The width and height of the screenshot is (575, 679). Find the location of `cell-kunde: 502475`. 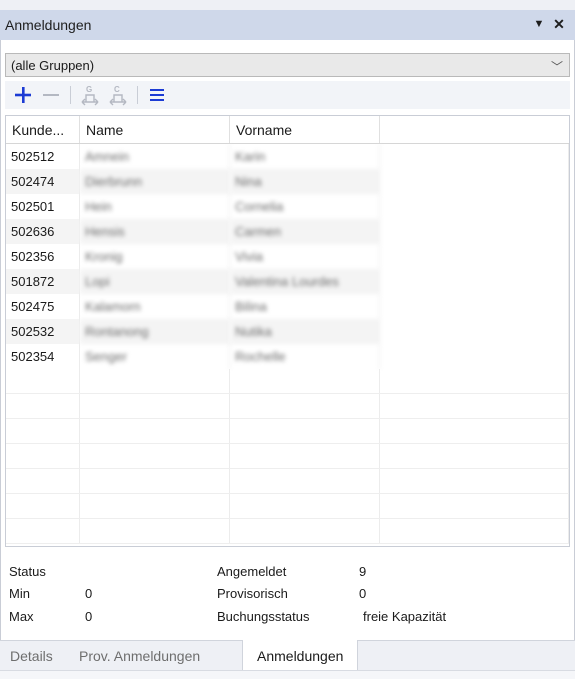

cell-kunde: 502475 is located at coordinates (43, 306).